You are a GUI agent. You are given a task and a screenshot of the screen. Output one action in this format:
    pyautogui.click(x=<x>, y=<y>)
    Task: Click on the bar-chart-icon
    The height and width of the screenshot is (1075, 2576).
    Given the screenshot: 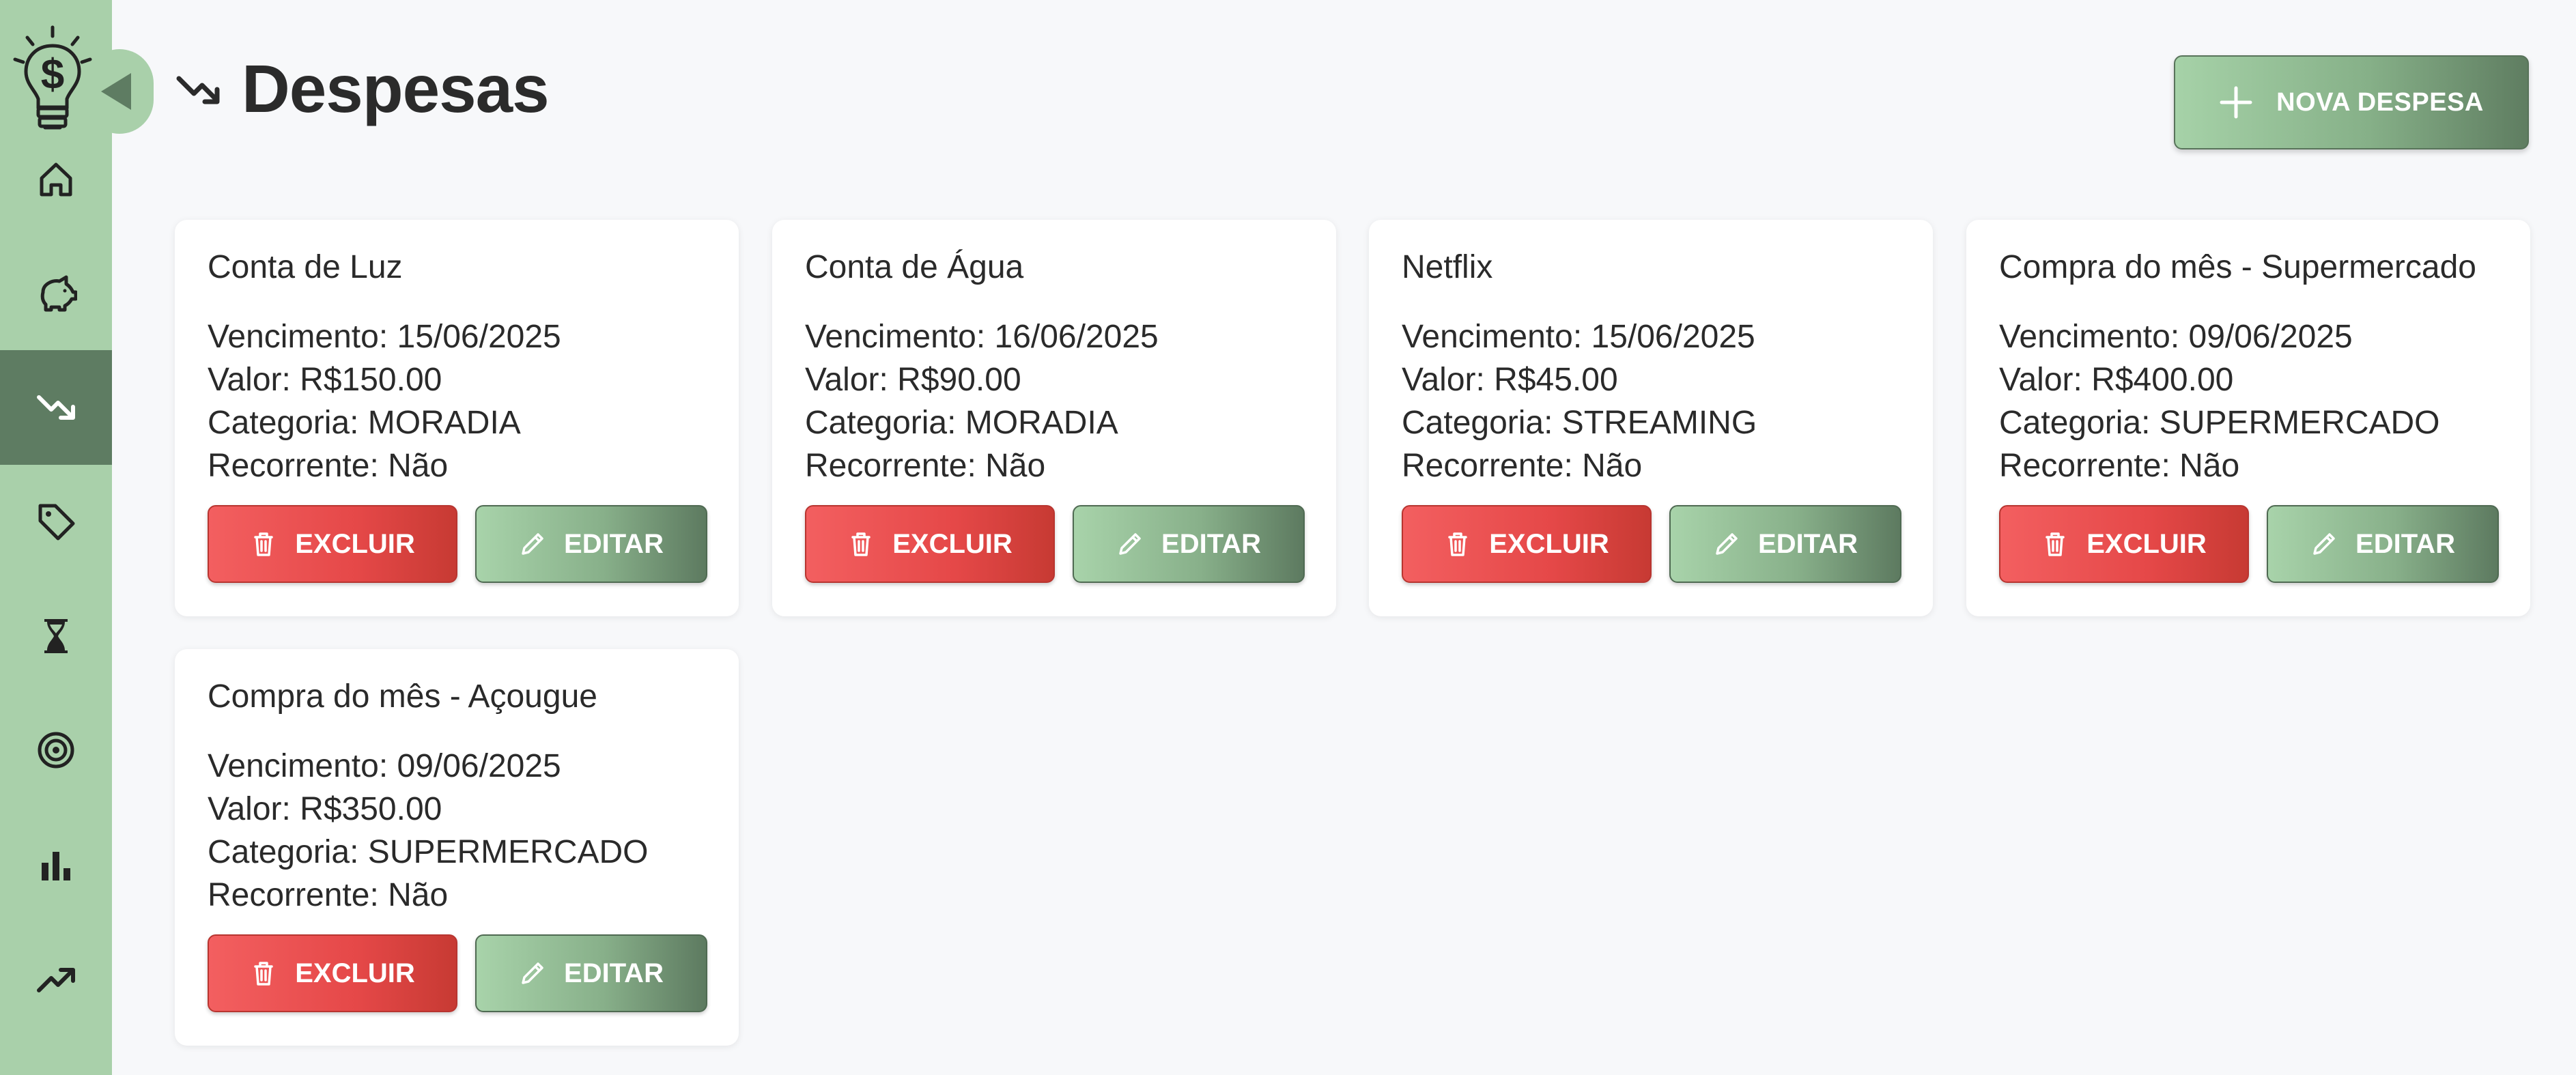 What is the action you would take?
    pyautogui.click(x=56, y=866)
    